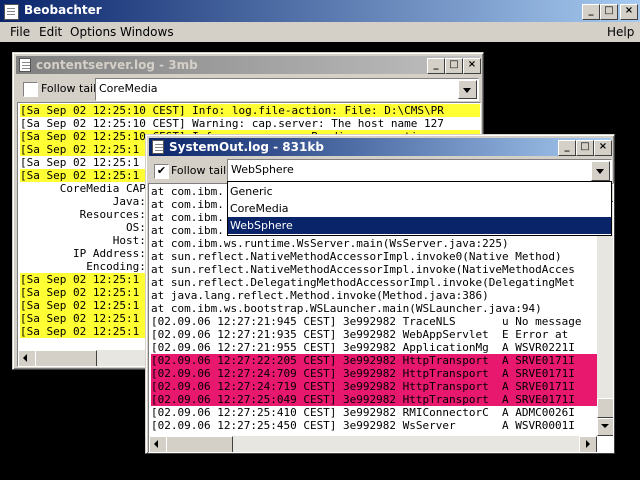 The height and width of the screenshot is (480, 640). I want to click on systemout-format-dropdown: Generic CoreMedia WebSphere, so click(419, 208).